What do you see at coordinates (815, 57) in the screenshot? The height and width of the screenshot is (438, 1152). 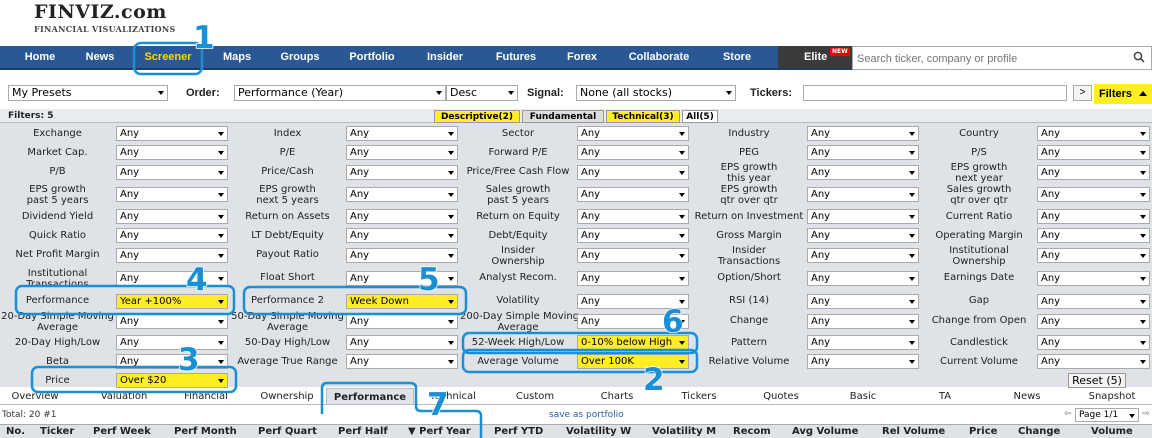 I see `nav-elite: Elite NEW` at bounding box center [815, 57].